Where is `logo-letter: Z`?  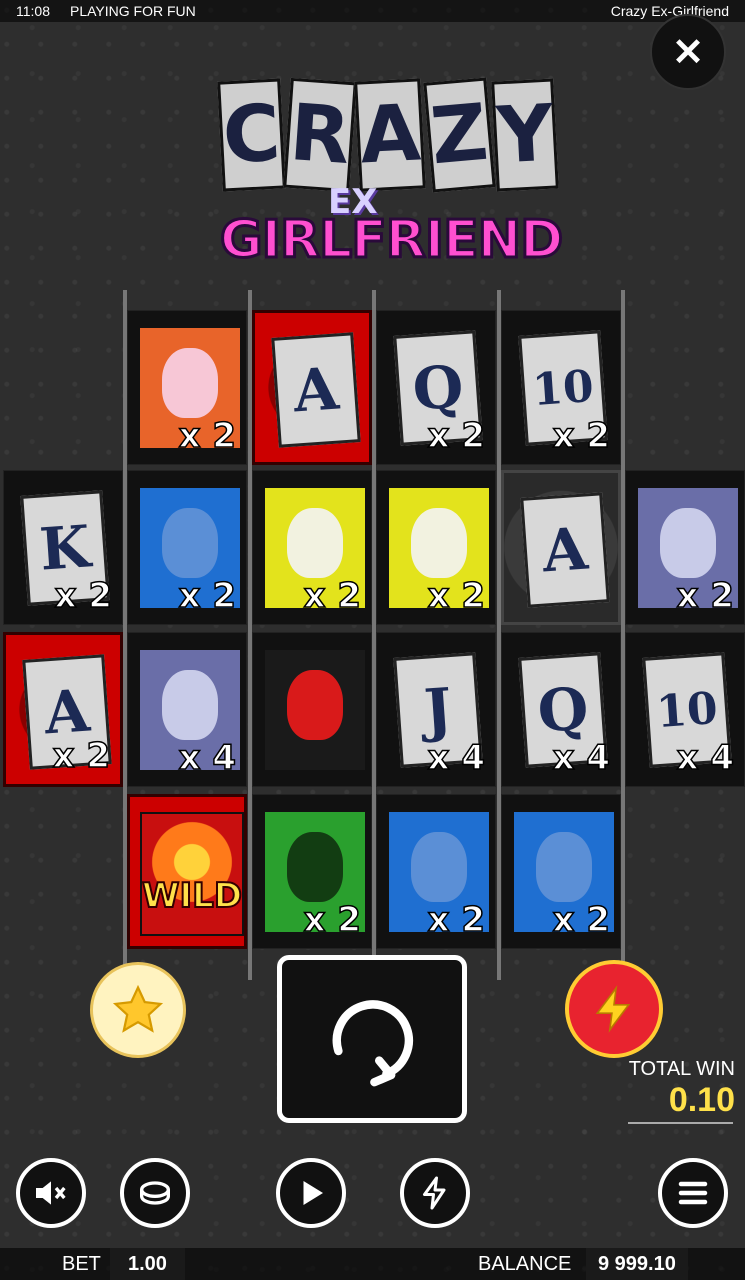
logo-letter: Z is located at coordinates (459, 135).